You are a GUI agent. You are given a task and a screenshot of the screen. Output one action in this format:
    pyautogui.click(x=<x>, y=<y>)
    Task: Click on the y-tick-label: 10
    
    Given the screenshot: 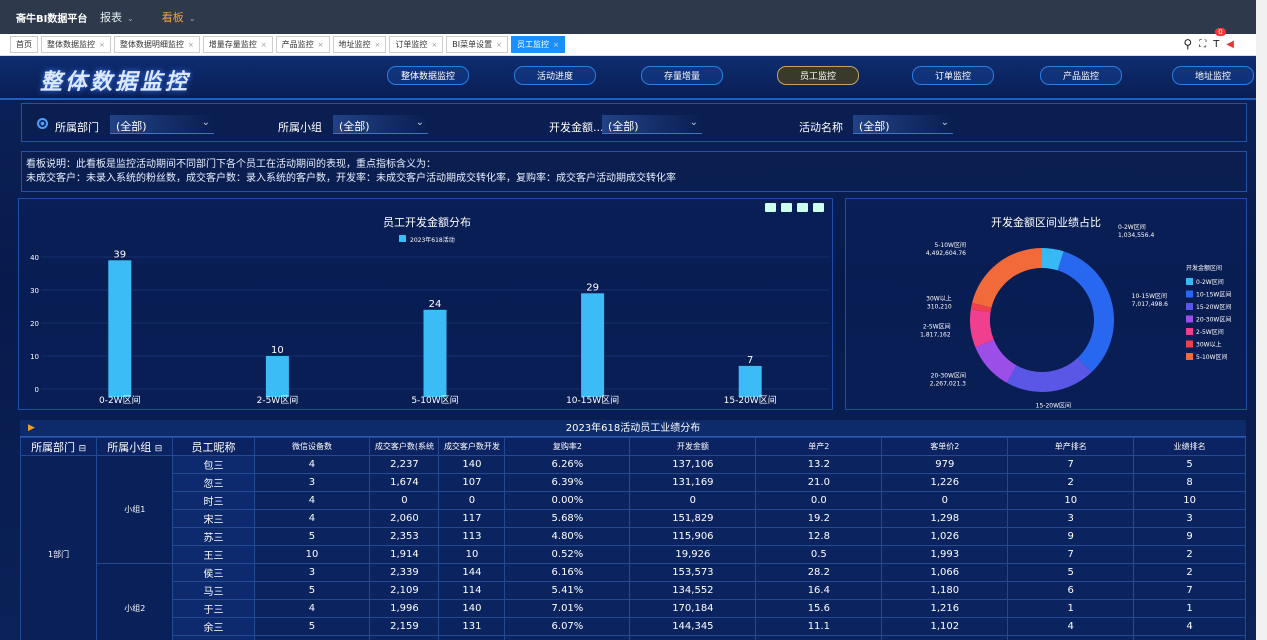 What is the action you would take?
    pyautogui.click(x=34, y=357)
    